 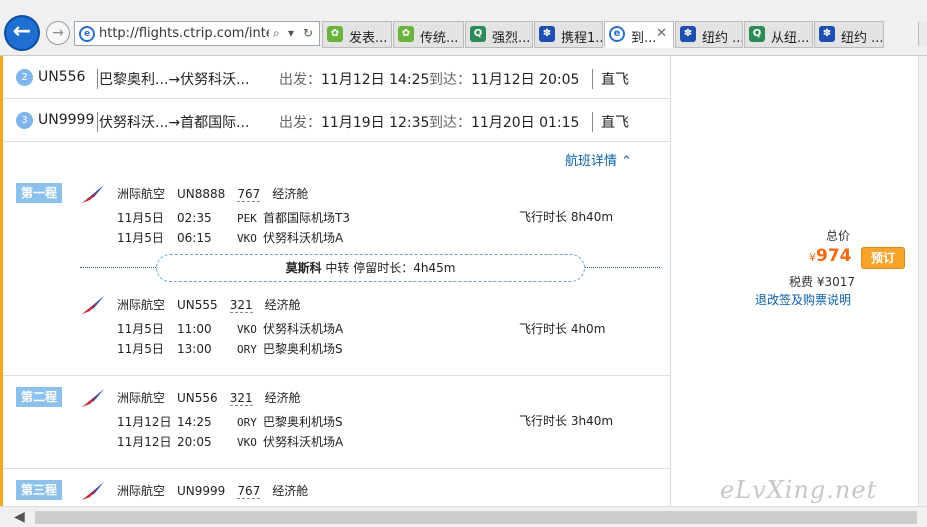 What do you see at coordinates (291, 33) in the screenshot?
I see `dropdown-icon: ▾` at bounding box center [291, 33].